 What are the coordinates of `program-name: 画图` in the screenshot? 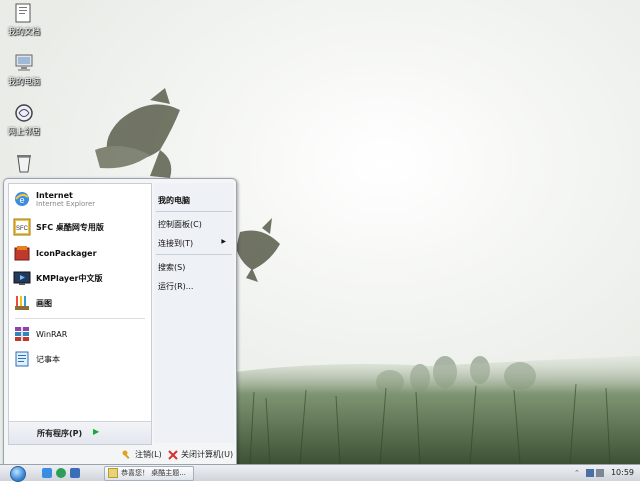 It's located at (44, 303).